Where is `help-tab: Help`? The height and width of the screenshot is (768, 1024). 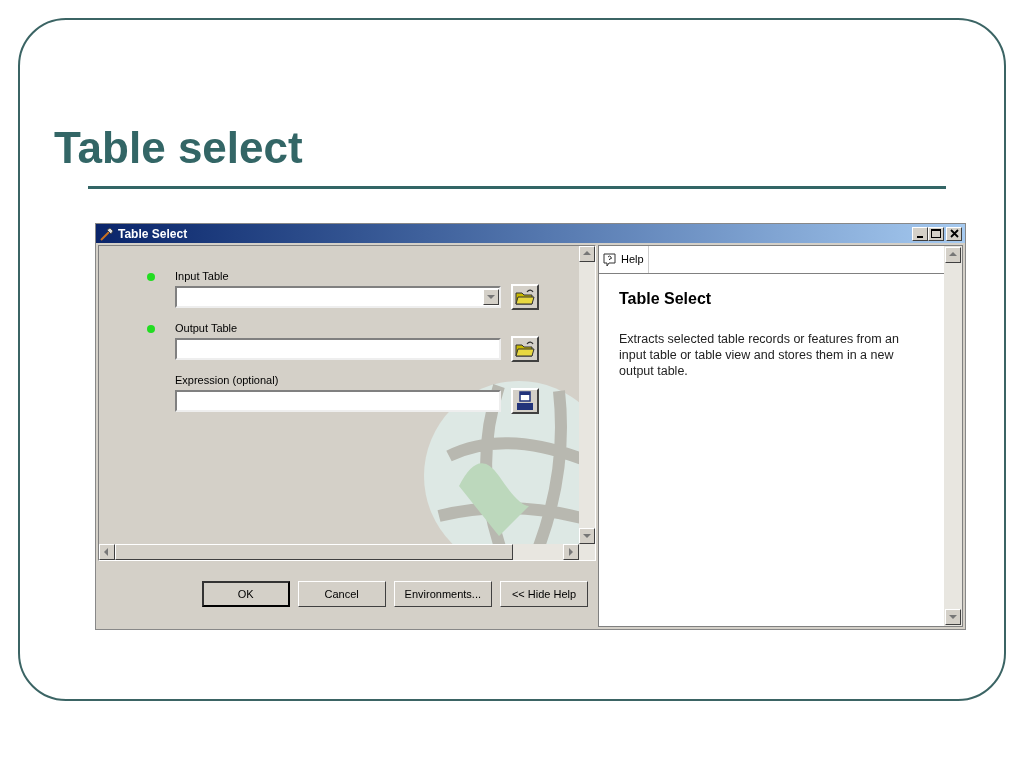
help-tab: Help is located at coordinates (624, 259).